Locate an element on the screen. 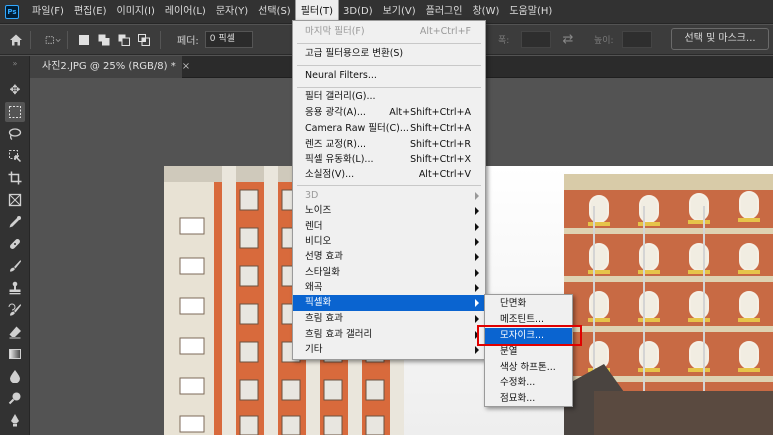 This screenshot has width=773, height=435. feather-label: 페더: is located at coordinates (188, 41).